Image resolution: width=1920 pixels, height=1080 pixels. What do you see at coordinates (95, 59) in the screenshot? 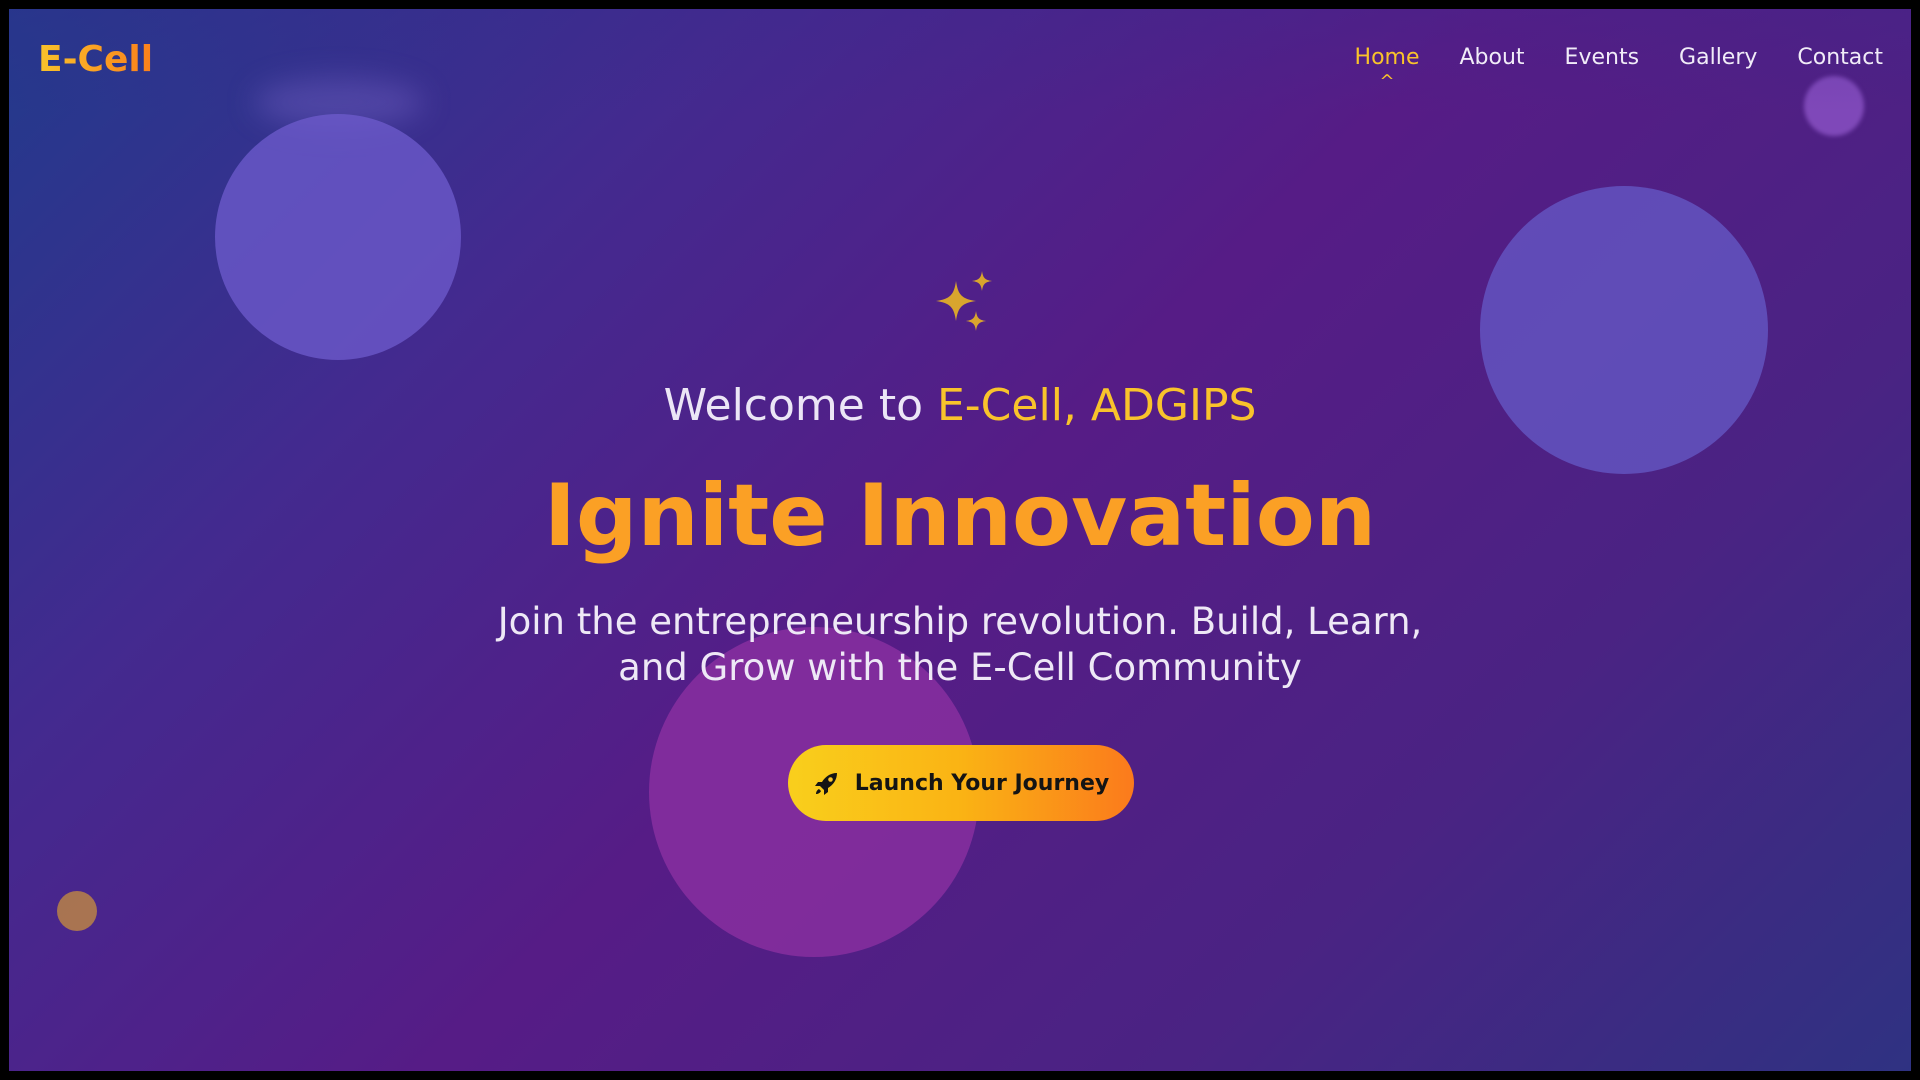
I see `site-logo: E-Cell` at bounding box center [95, 59].